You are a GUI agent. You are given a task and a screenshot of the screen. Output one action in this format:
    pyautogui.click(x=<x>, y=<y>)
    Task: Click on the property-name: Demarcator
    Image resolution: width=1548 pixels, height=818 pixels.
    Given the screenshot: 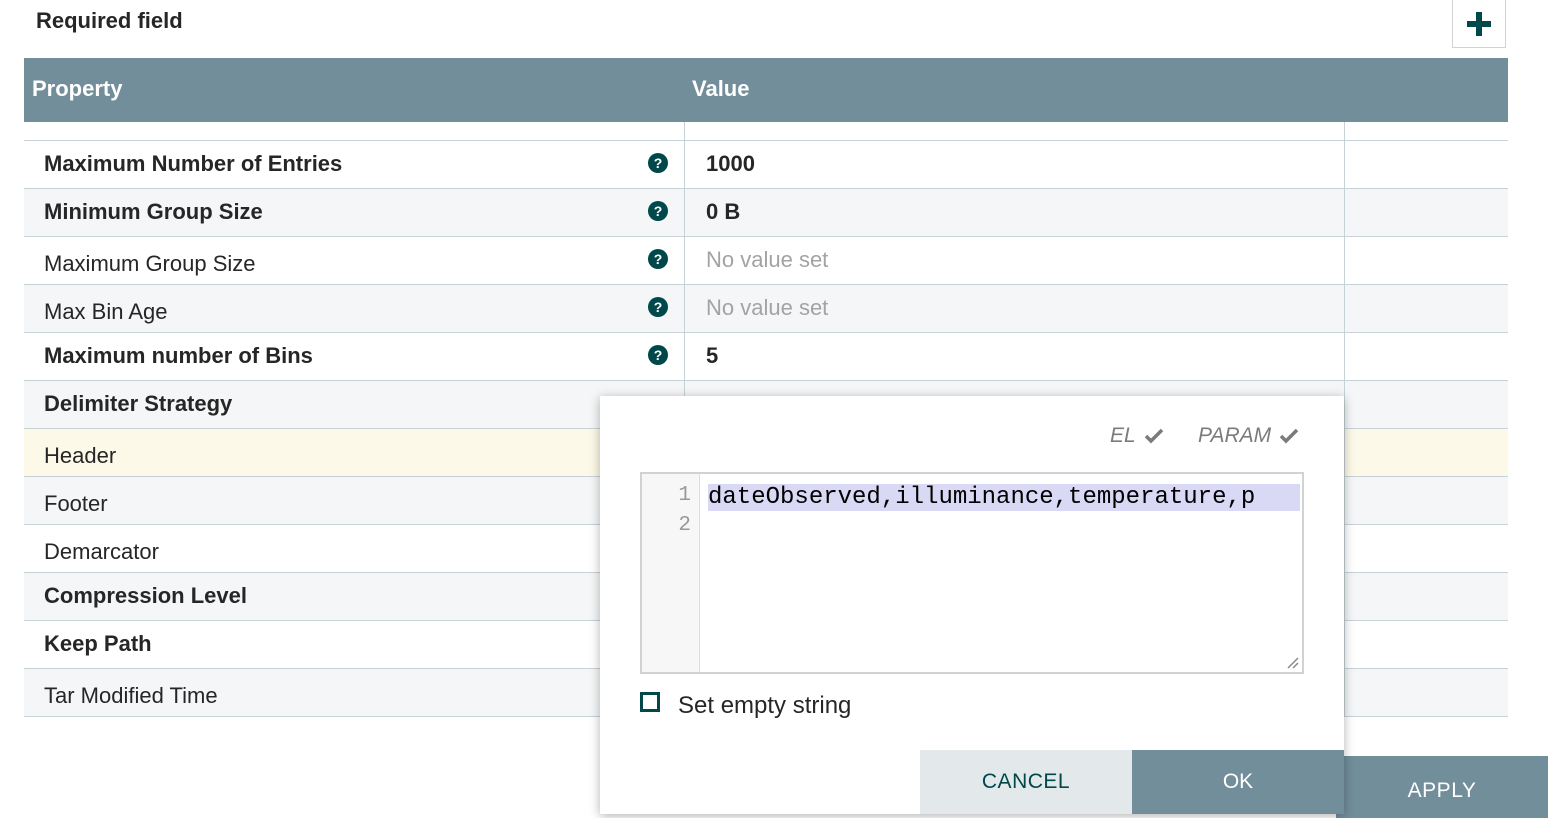 What is the action you would take?
    pyautogui.click(x=101, y=551)
    